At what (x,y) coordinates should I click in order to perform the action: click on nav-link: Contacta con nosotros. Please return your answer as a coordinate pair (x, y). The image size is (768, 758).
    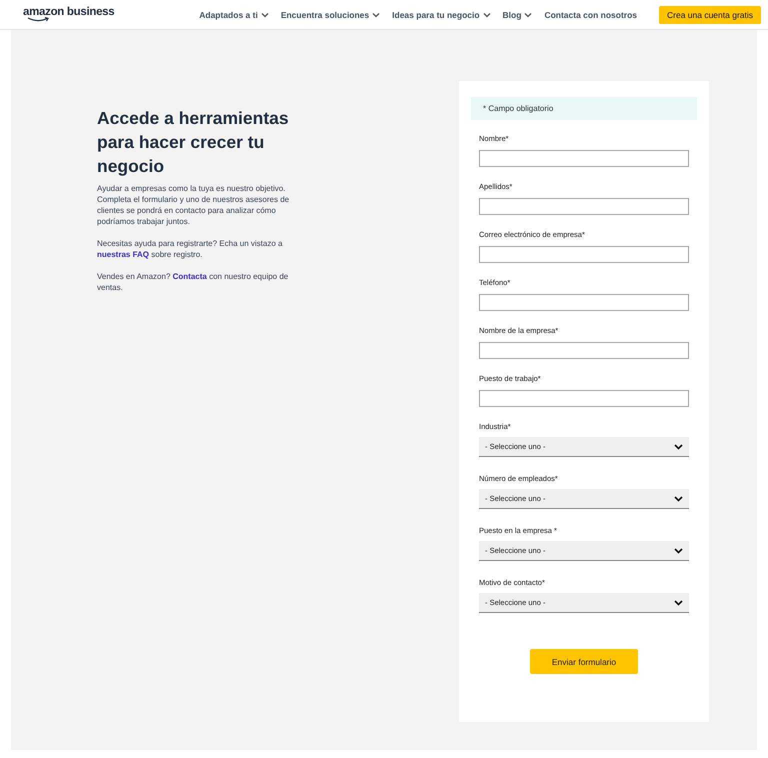
    Looking at the image, I should click on (590, 15).